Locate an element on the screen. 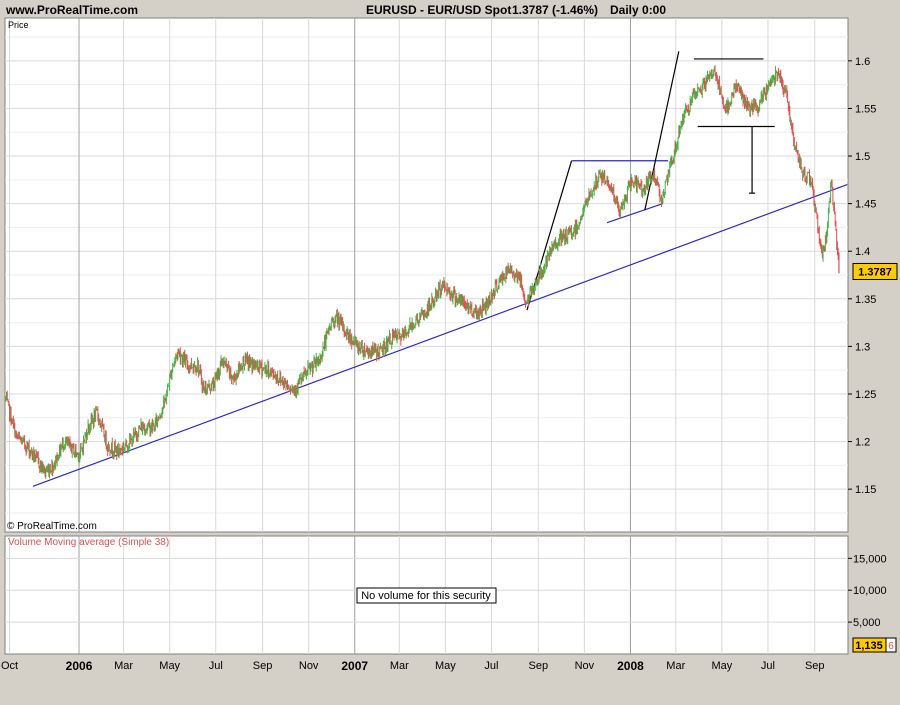  timeframe-text: Daily 0:00 is located at coordinates (638, 10).